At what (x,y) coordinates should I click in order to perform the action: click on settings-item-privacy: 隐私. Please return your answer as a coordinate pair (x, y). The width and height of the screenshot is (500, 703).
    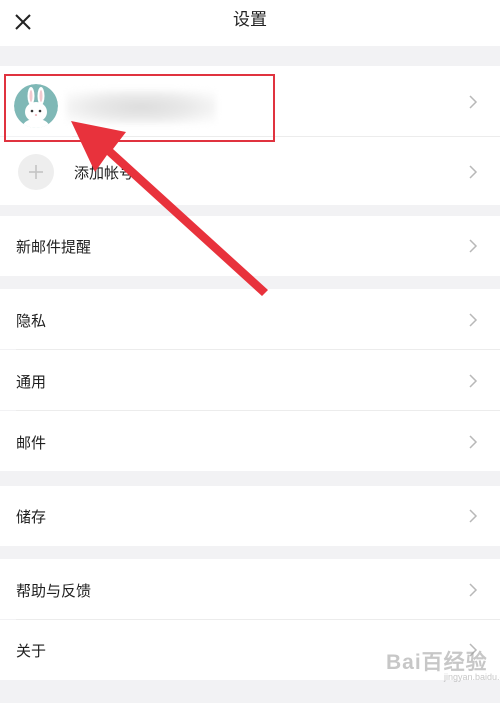
    Looking at the image, I should click on (250, 319).